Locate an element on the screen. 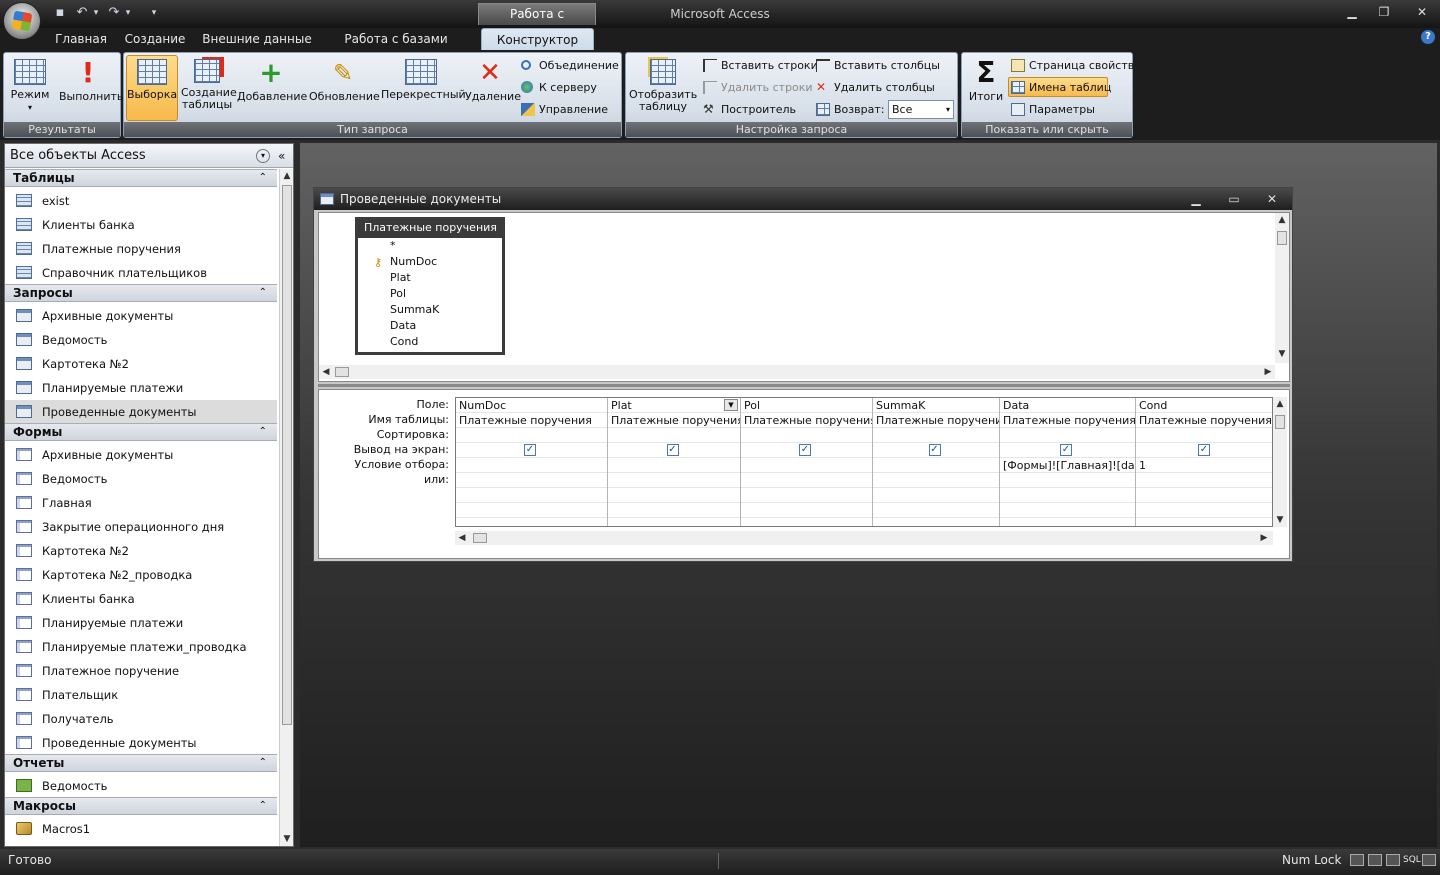 The image size is (1440, 875). table-pane-vscroll: ▲ ▼ is located at coordinates (1282, 288).